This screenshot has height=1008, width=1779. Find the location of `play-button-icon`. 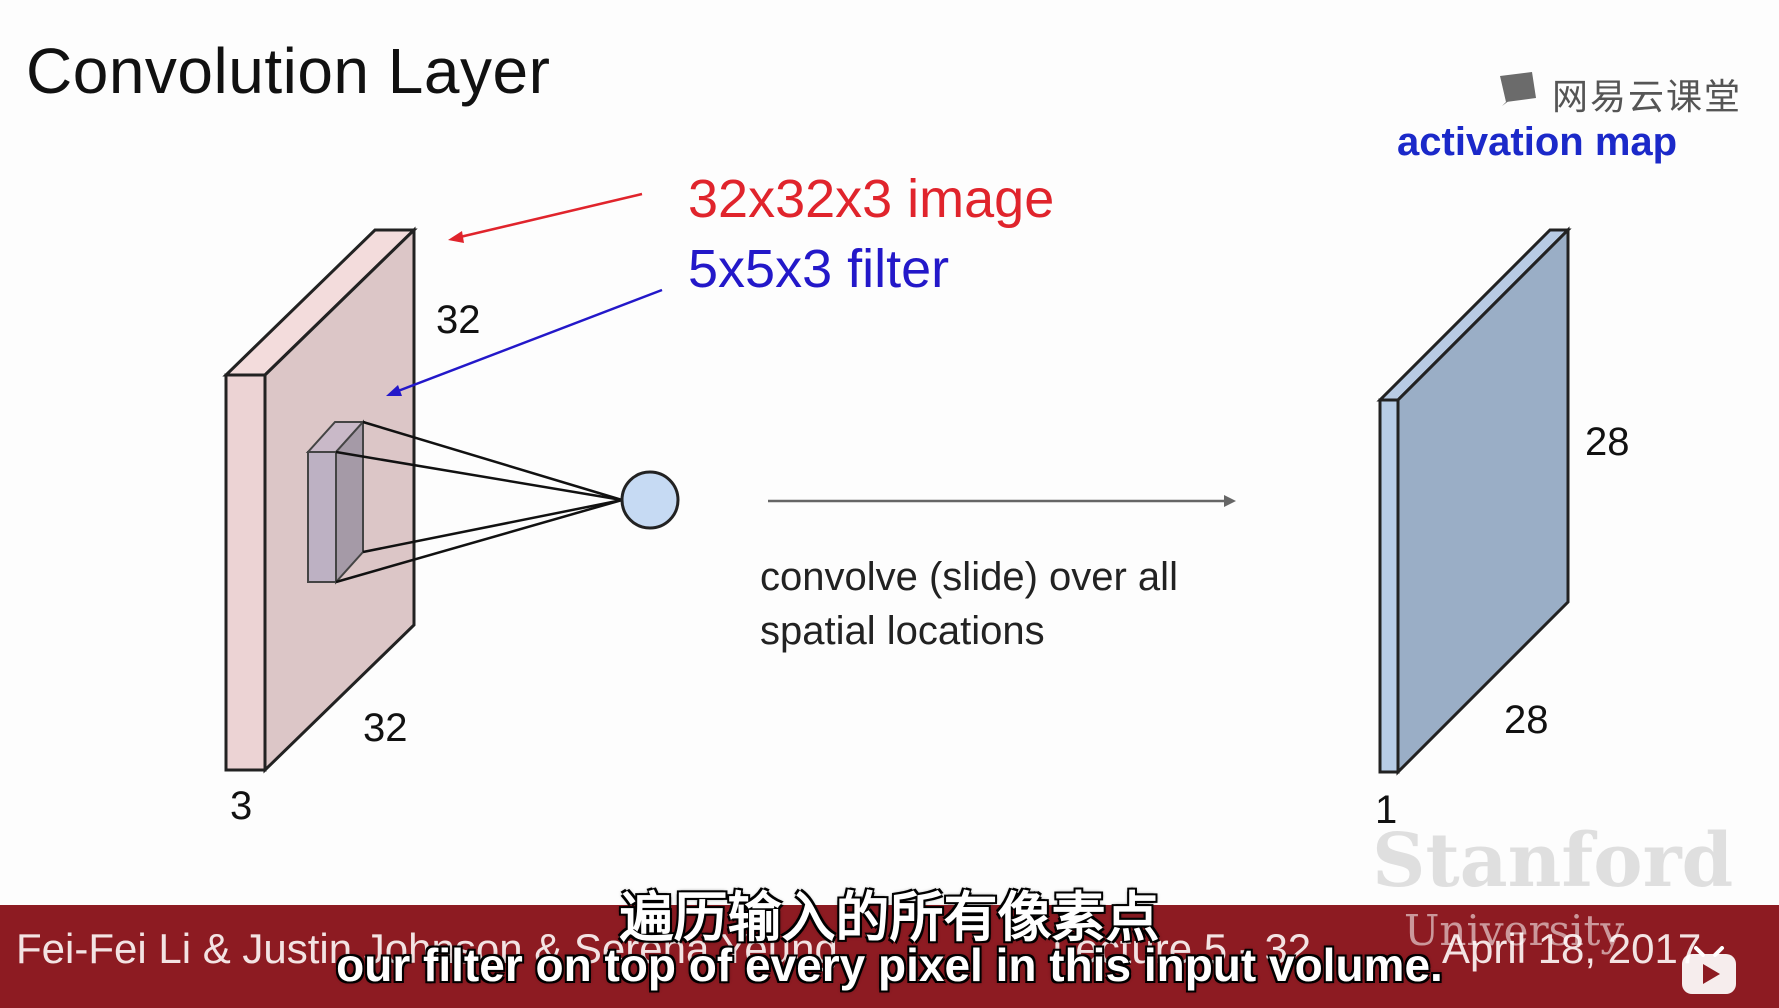

play-button-icon is located at coordinates (1709, 972).